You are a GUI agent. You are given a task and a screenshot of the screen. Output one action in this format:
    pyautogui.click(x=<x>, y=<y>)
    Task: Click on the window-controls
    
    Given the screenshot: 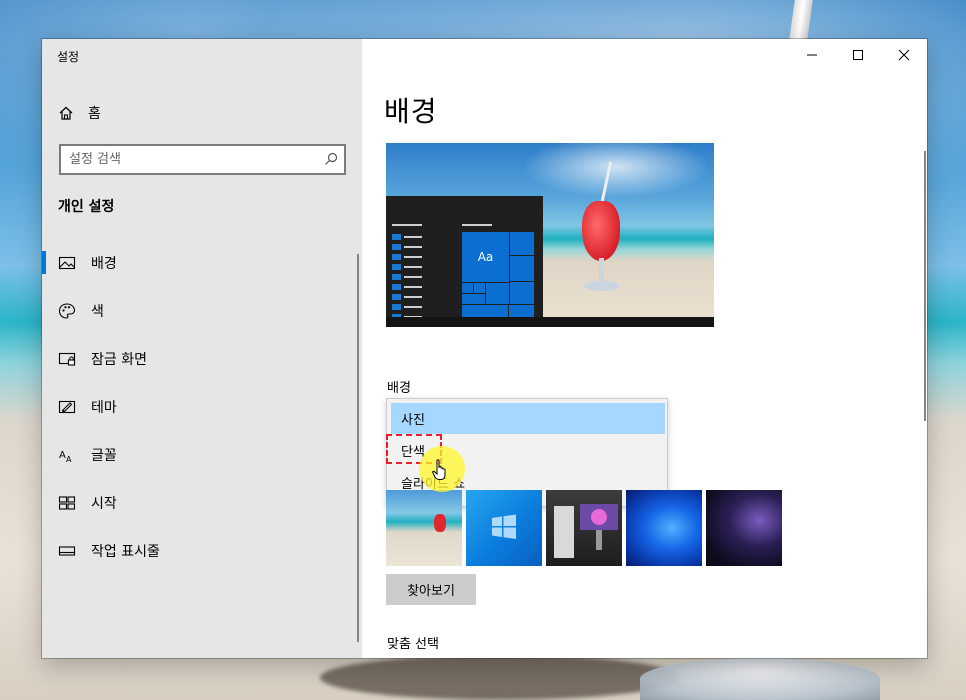 What is the action you would take?
    pyautogui.click(x=858, y=55)
    